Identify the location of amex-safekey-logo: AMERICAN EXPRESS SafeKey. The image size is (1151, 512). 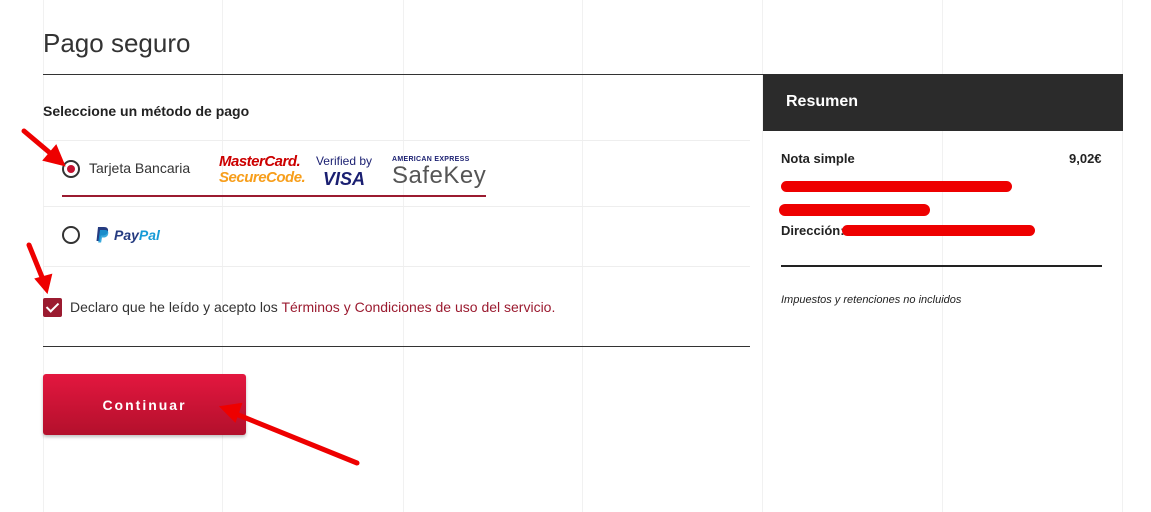
(439, 173).